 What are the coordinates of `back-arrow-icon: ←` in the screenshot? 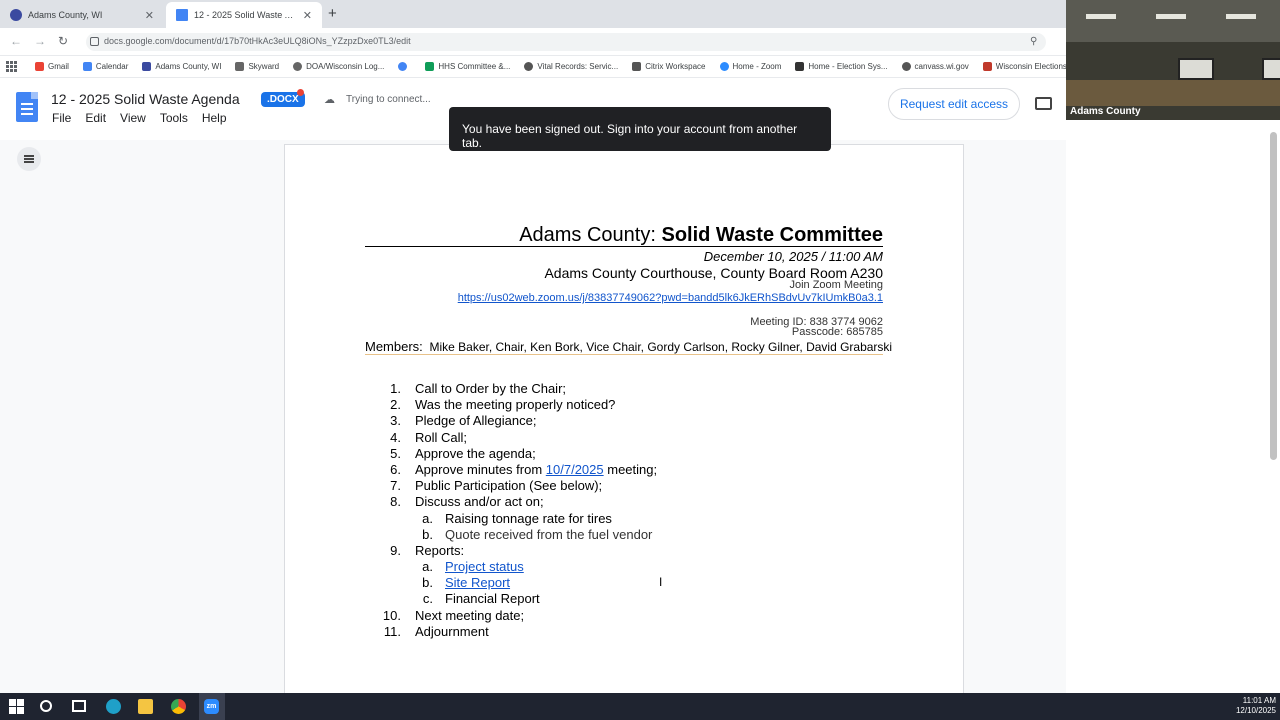 It's located at (16, 41).